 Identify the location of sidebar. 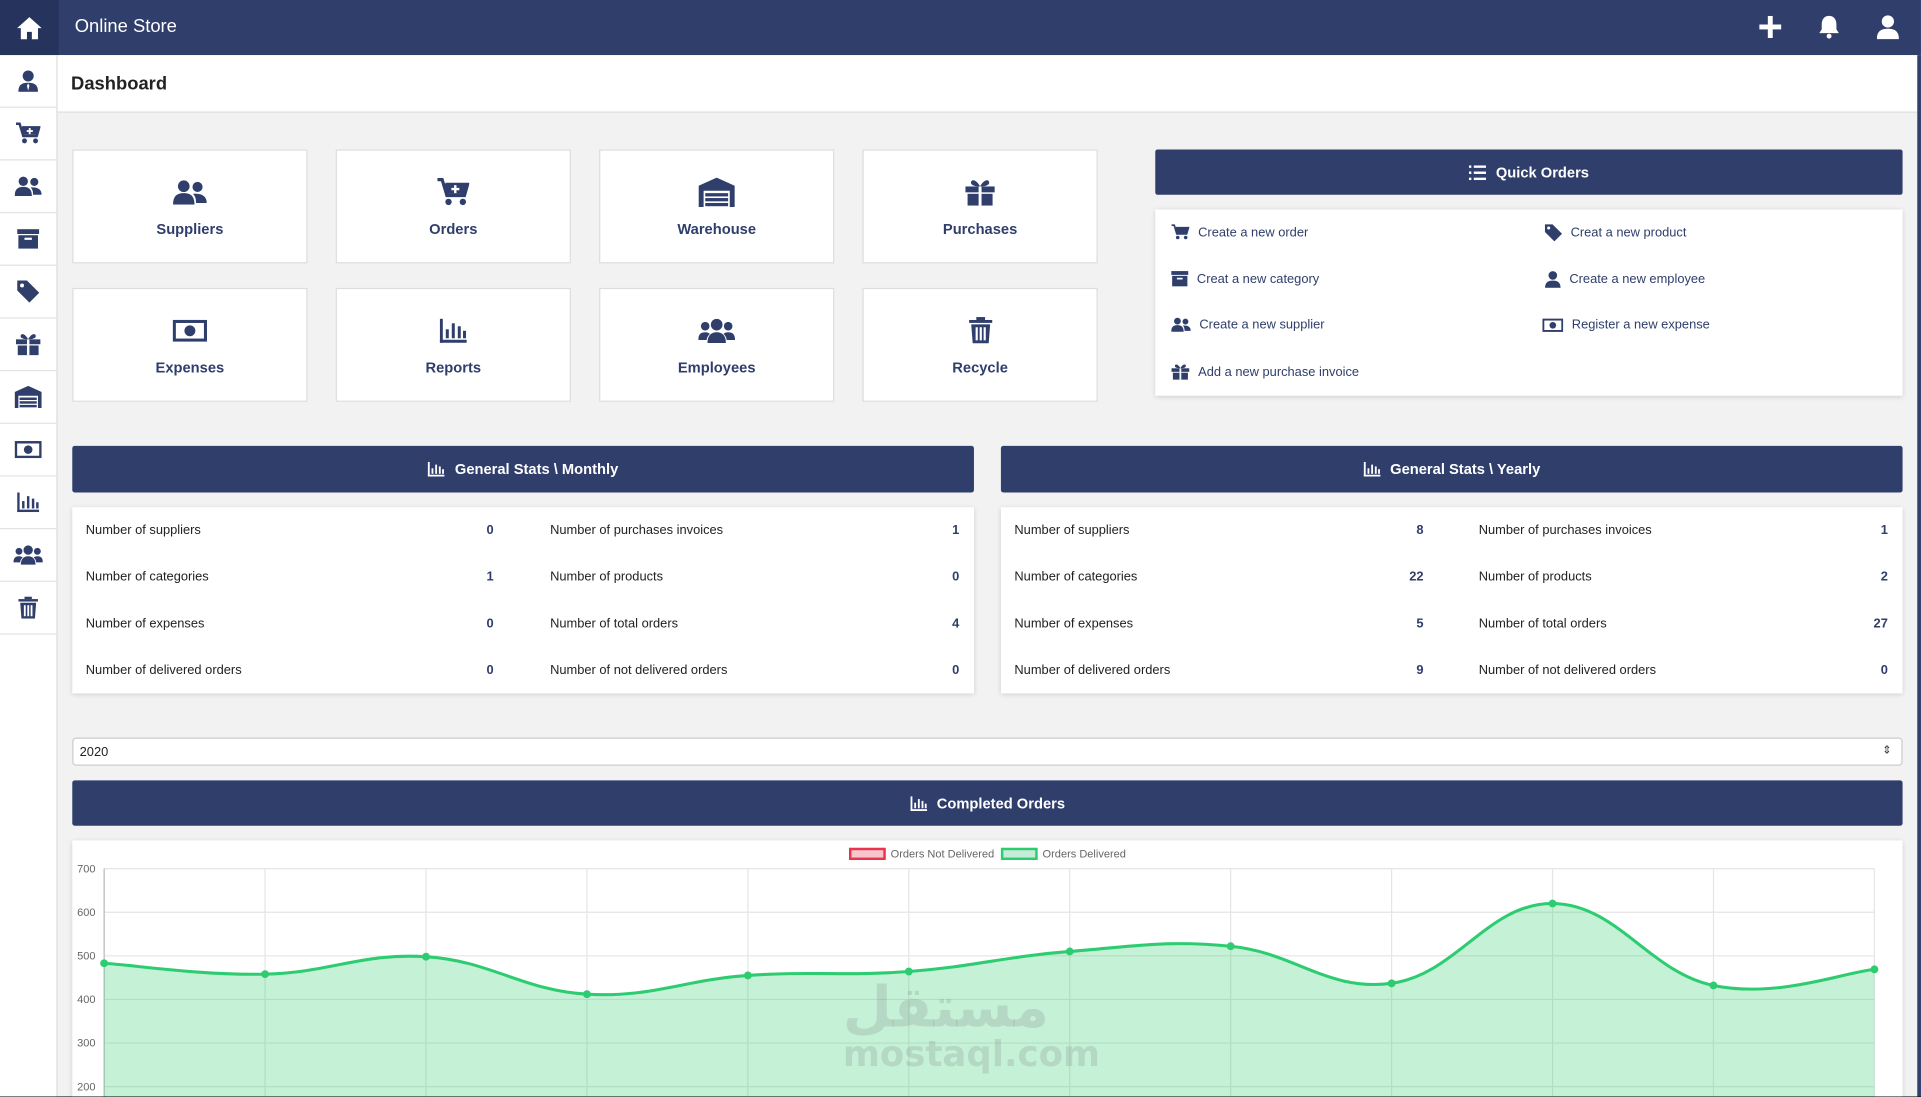
(29, 576).